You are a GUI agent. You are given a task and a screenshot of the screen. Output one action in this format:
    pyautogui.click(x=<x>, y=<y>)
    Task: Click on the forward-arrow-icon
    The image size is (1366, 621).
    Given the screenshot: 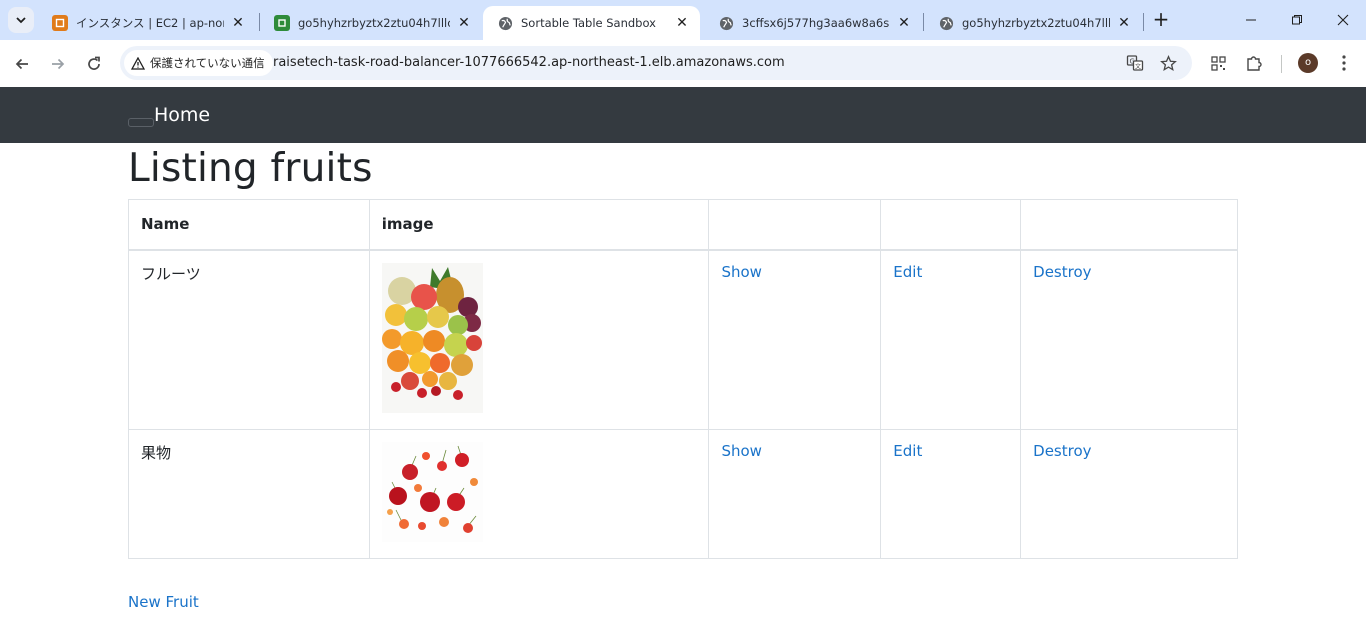 What is the action you would take?
    pyautogui.click(x=58, y=64)
    